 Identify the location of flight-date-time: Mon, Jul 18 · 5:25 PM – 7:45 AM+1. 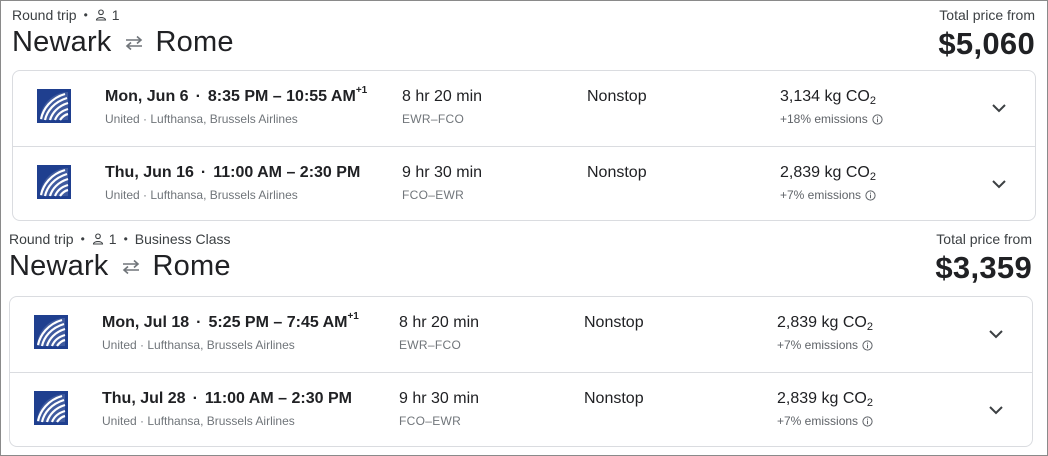
(230, 321).